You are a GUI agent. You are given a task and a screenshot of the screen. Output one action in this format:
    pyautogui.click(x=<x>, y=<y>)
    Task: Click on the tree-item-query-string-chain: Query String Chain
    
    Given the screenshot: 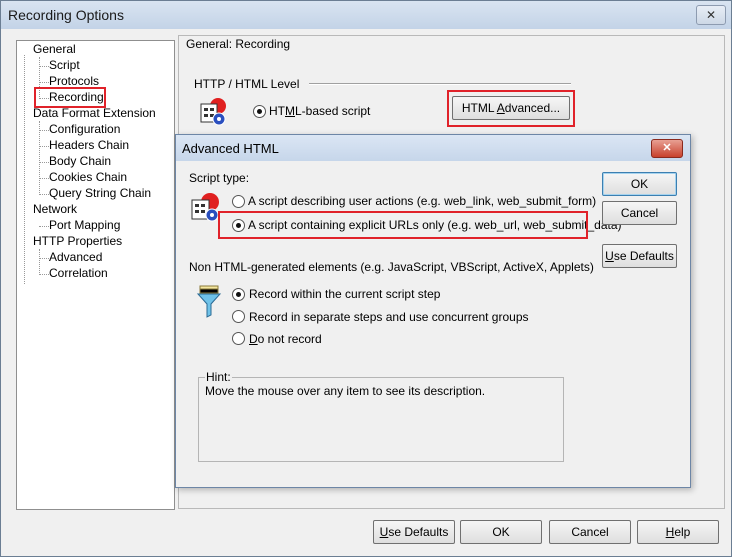 What is the action you would take?
    pyautogui.click(x=100, y=193)
    